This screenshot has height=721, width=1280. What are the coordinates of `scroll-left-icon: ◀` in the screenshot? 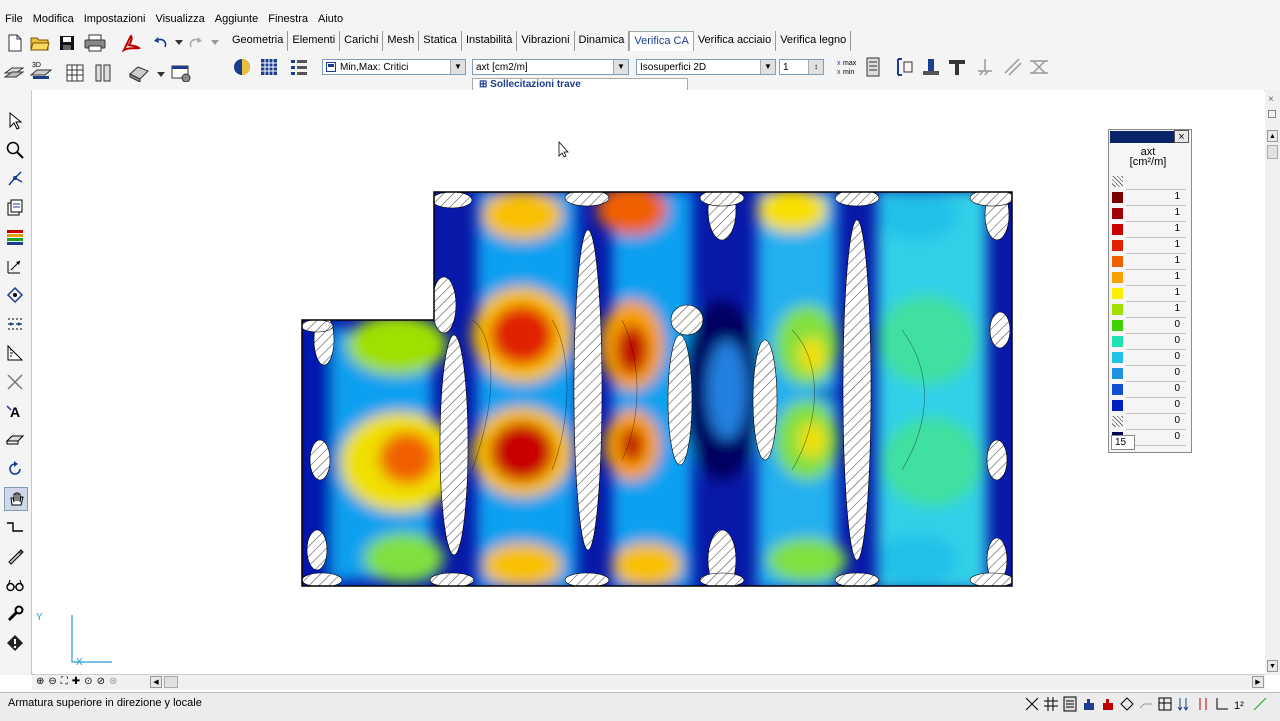 It's located at (156, 682).